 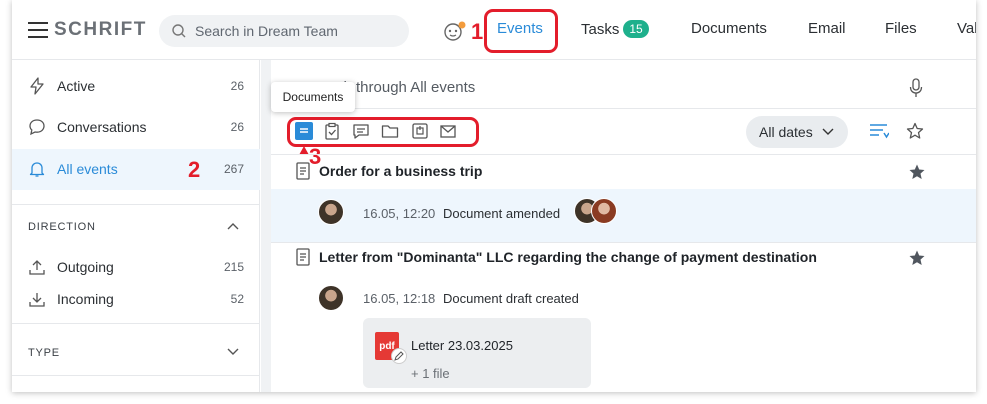 What do you see at coordinates (100, 29) in the screenshot?
I see `app-logo: SCHRIFT` at bounding box center [100, 29].